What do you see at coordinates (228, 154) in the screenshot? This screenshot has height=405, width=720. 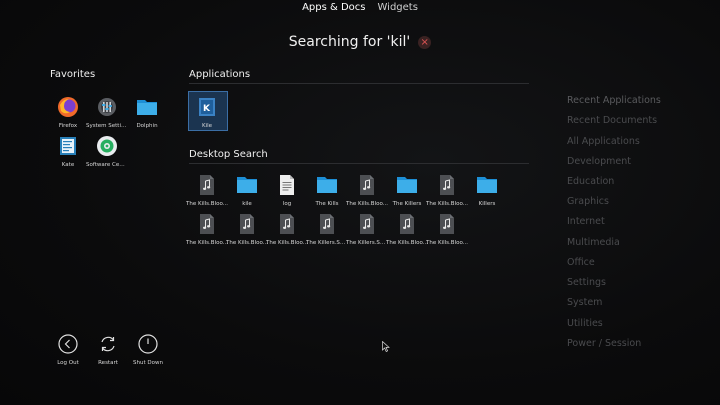 I see `desktop-search-title: Desktop Search` at bounding box center [228, 154].